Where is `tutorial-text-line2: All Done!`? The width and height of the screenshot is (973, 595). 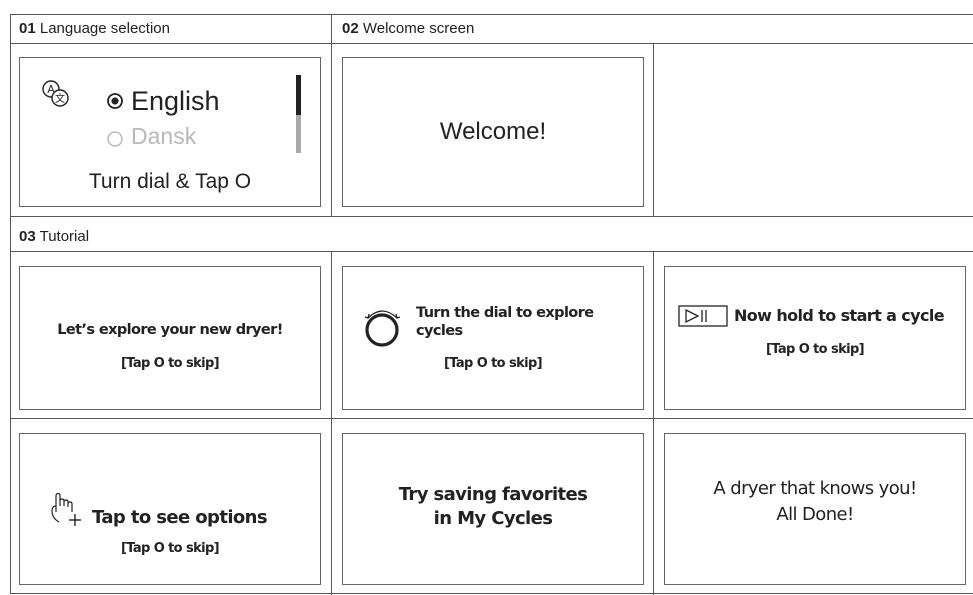 tutorial-text-line2: All Done! is located at coordinates (815, 514).